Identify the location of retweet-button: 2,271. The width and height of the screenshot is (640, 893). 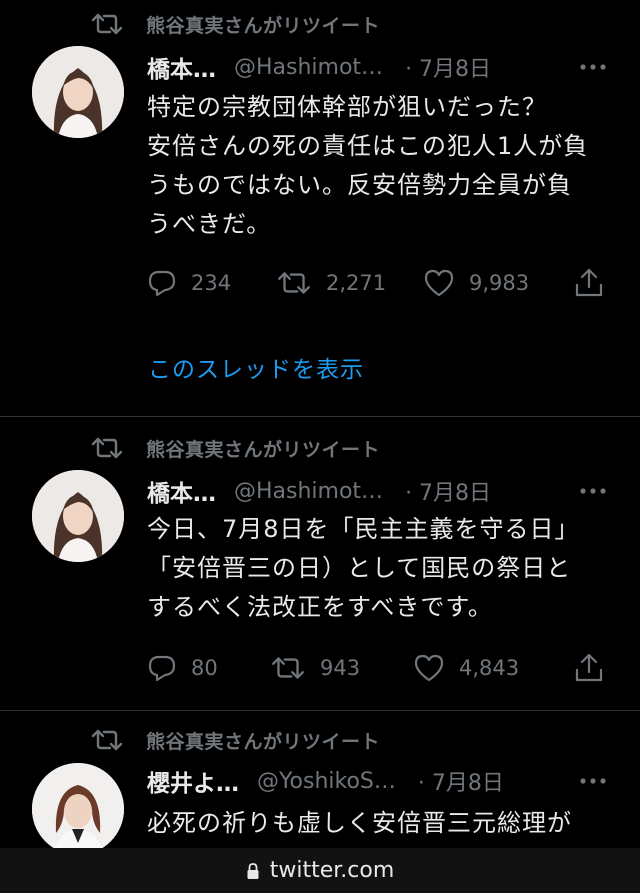
(331, 283).